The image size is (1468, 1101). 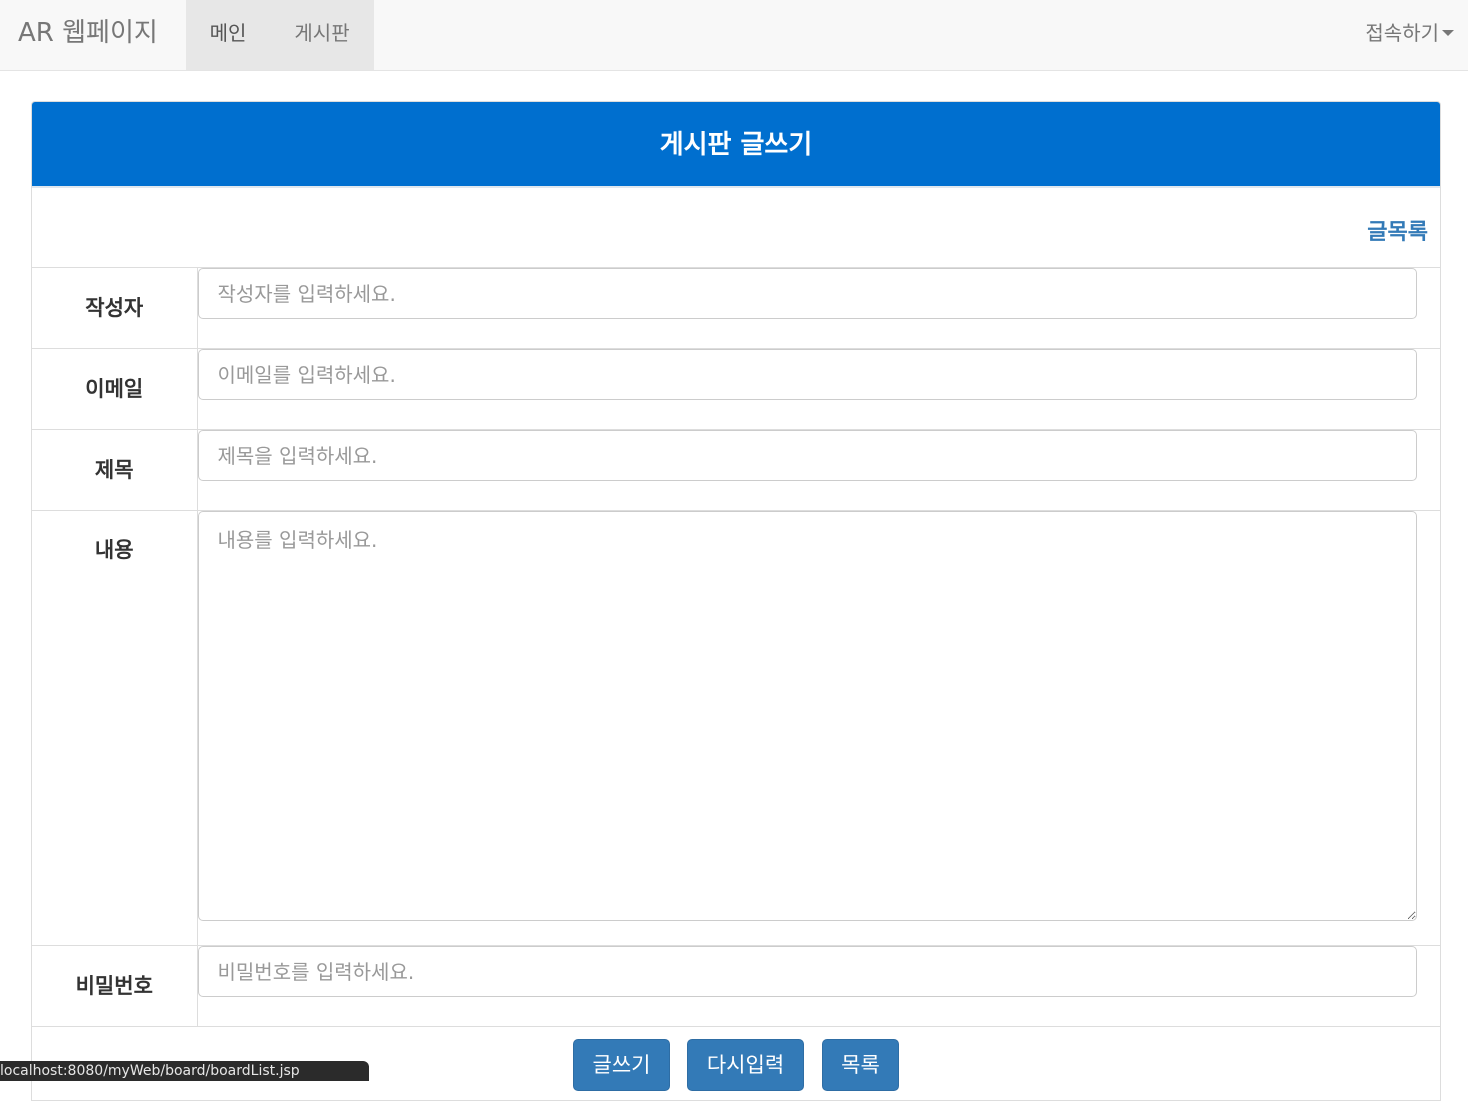 What do you see at coordinates (322, 35) in the screenshot?
I see `nav-item-board: 게시판` at bounding box center [322, 35].